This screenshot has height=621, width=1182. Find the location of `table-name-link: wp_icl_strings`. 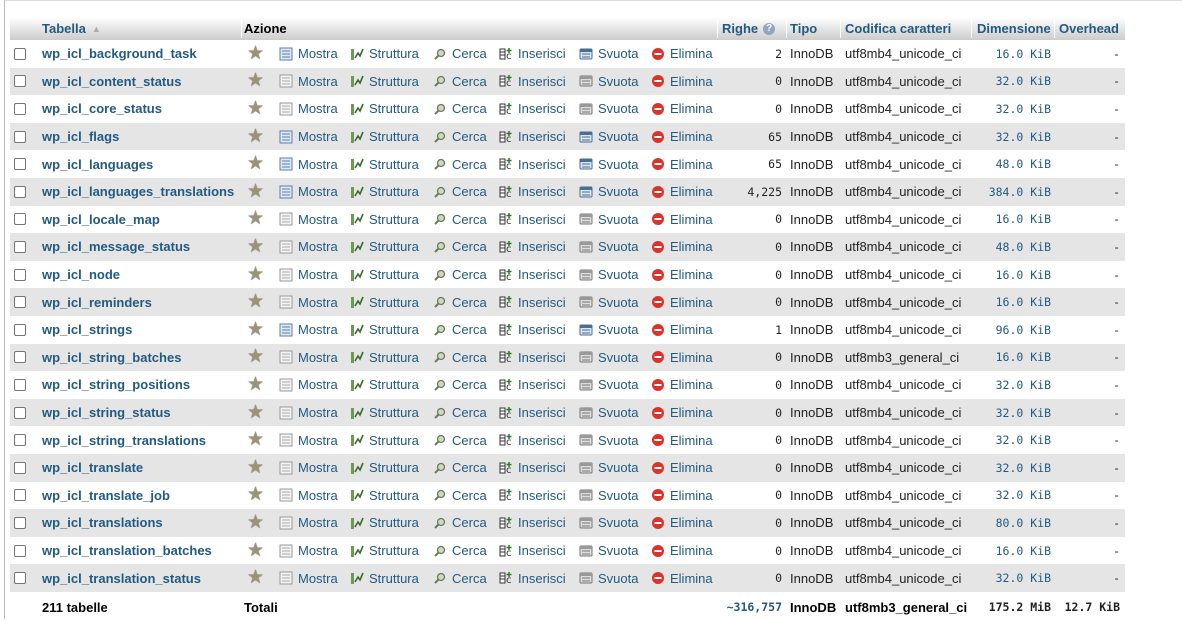

table-name-link: wp_icl_strings is located at coordinates (87, 330).